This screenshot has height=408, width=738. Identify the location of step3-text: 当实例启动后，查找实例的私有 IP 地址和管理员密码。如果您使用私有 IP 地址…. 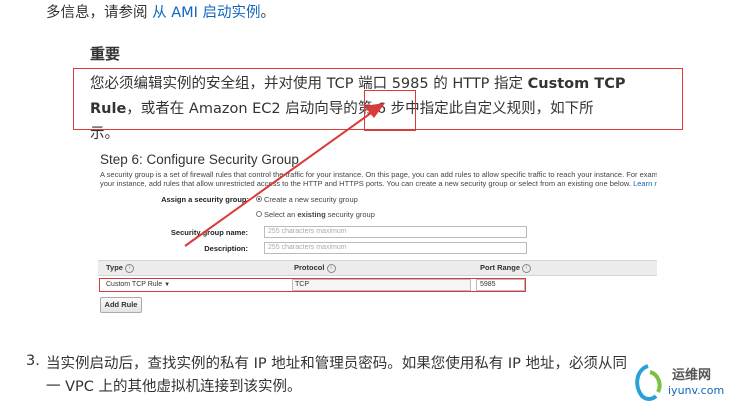
(371, 376).